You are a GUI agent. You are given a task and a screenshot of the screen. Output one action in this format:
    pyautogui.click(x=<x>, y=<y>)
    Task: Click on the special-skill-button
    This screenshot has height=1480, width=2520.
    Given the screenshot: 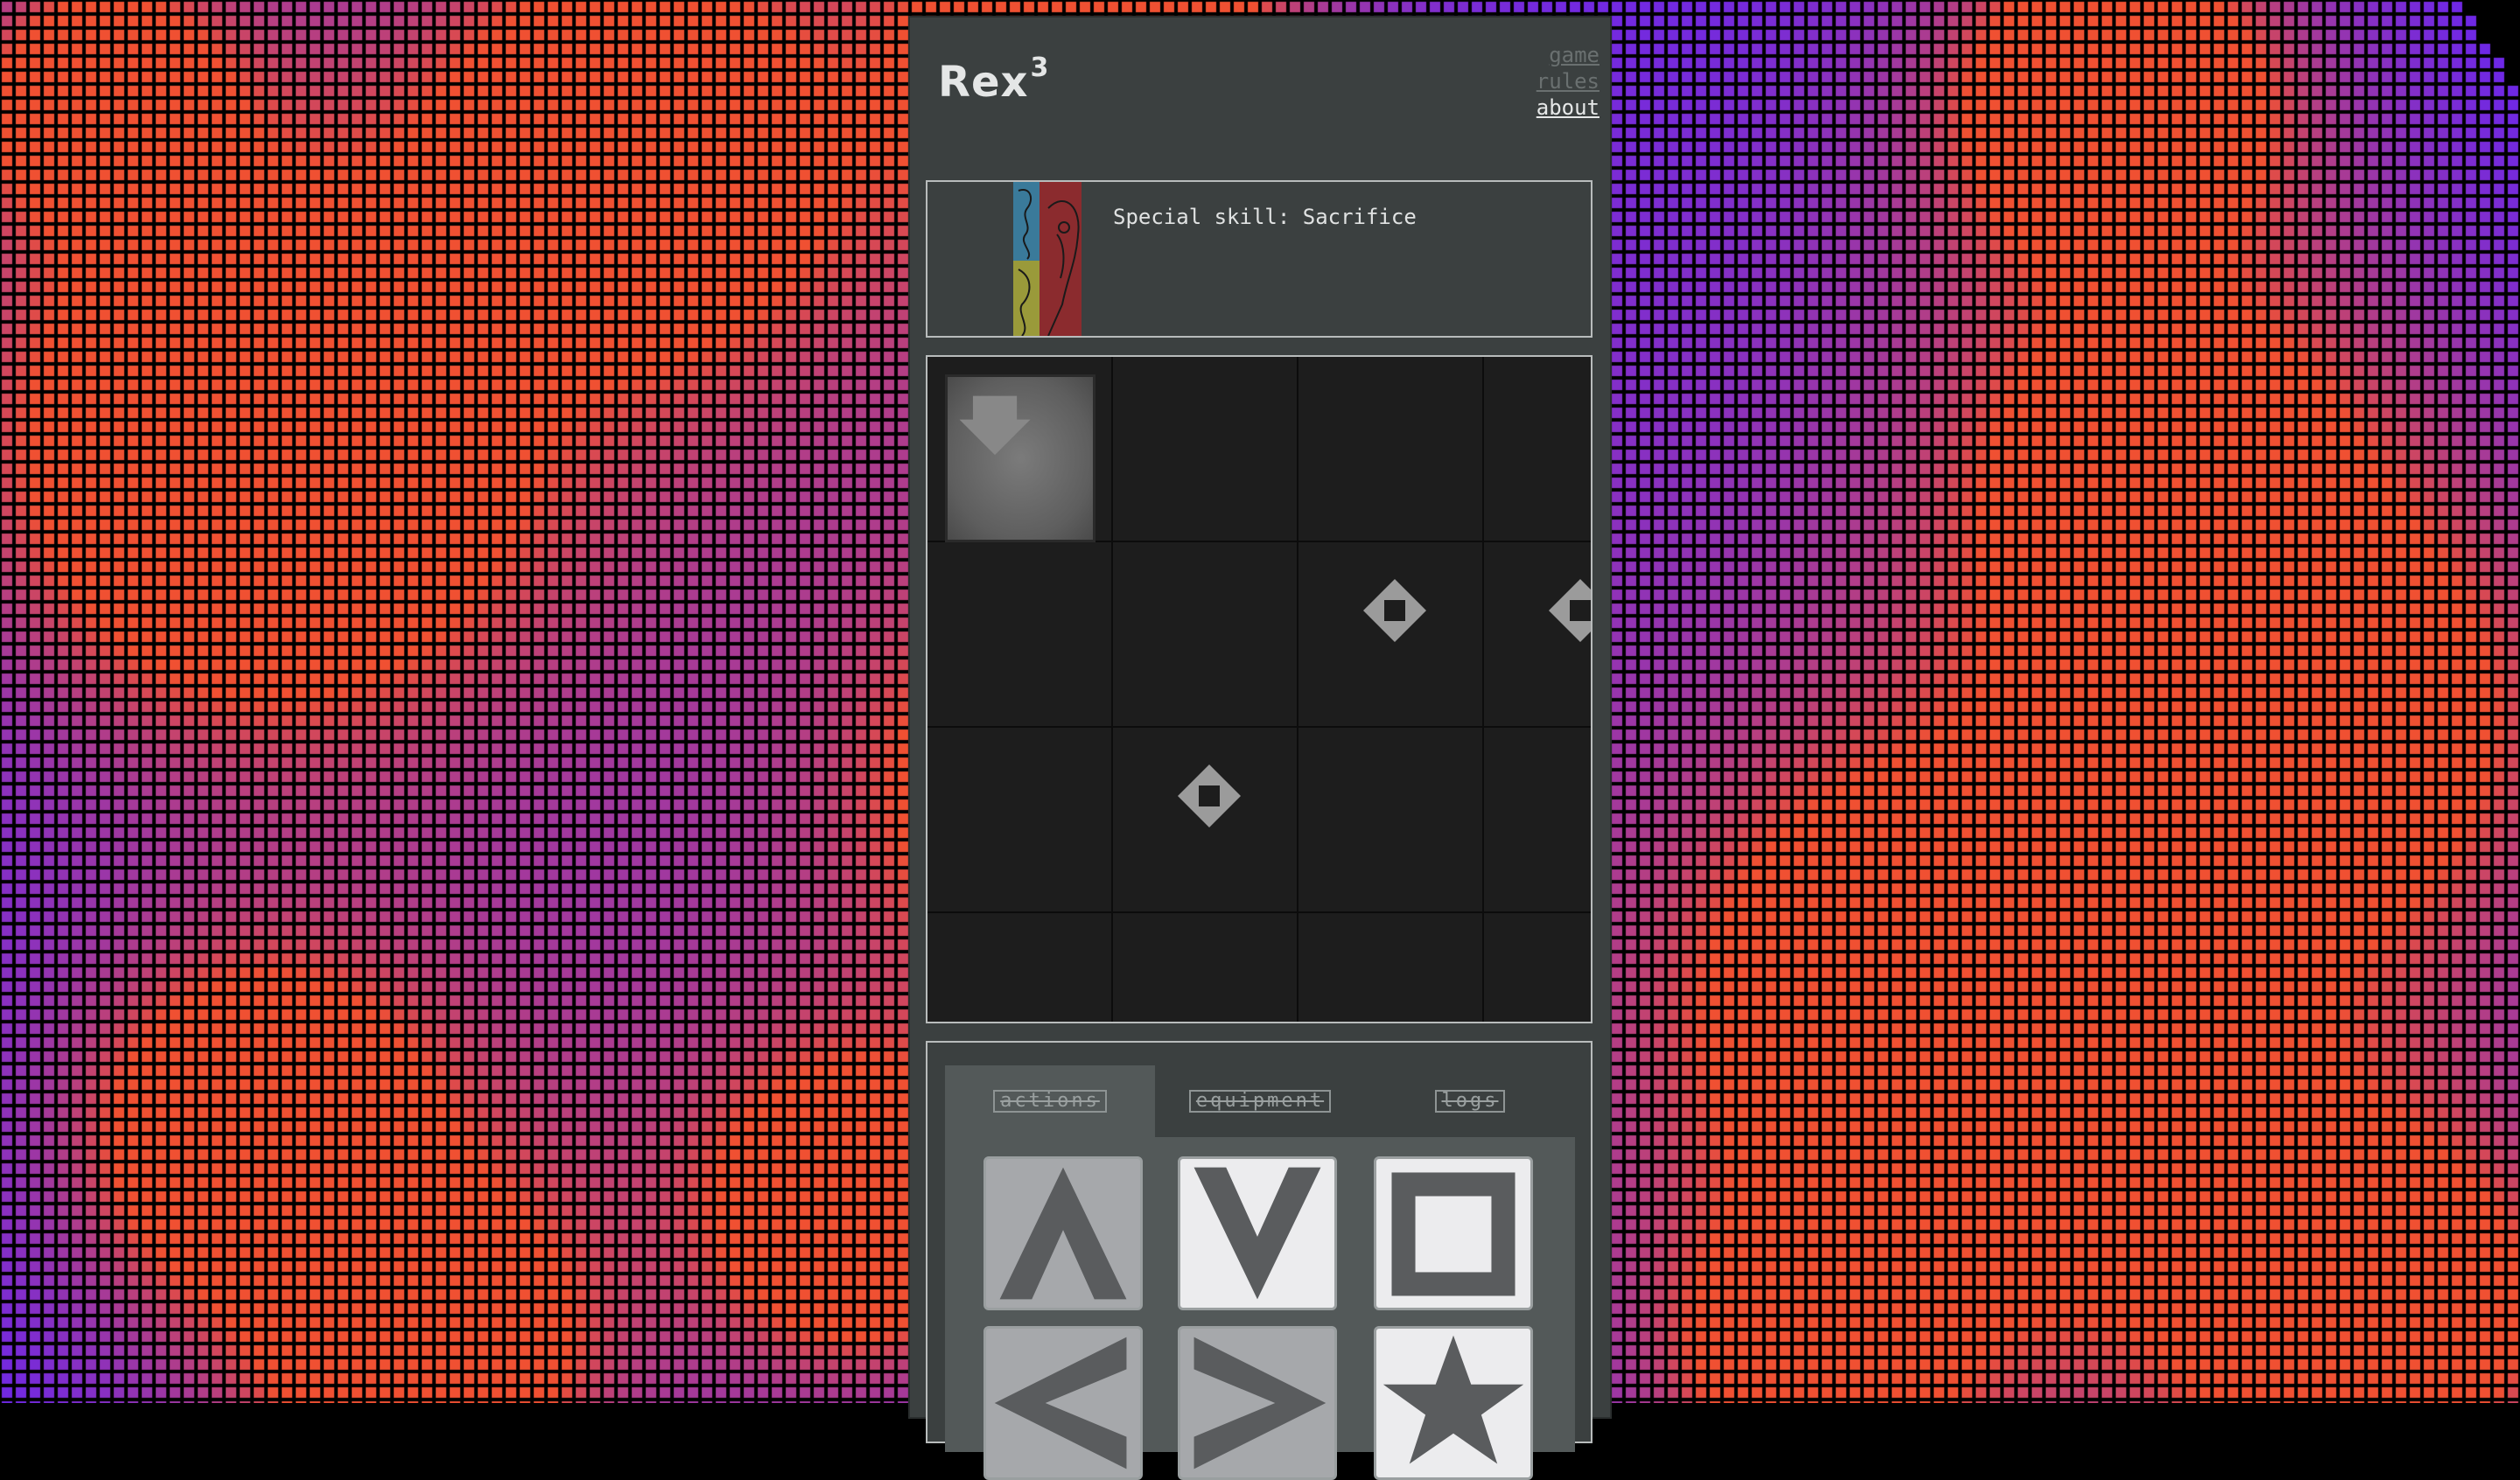 What is the action you would take?
    pyautogui.click(x=1453, y=1403)
    